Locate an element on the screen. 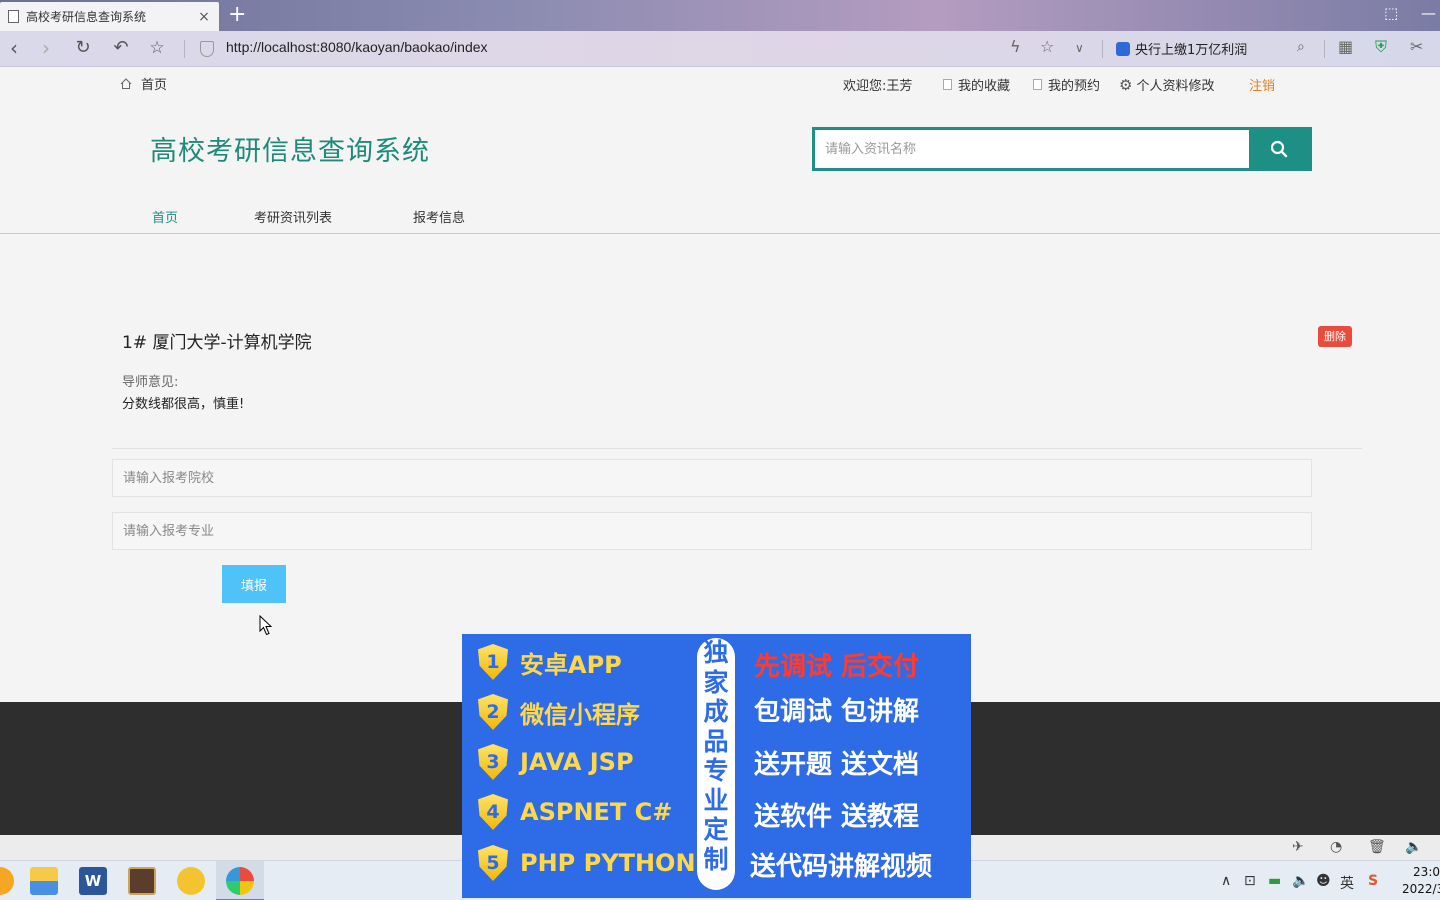 The width and height of the screenshot is (1440, 900). ad-vertical-slogan: 独 家 成 品 专 业 定 制 is located at coordinates (716, 764).